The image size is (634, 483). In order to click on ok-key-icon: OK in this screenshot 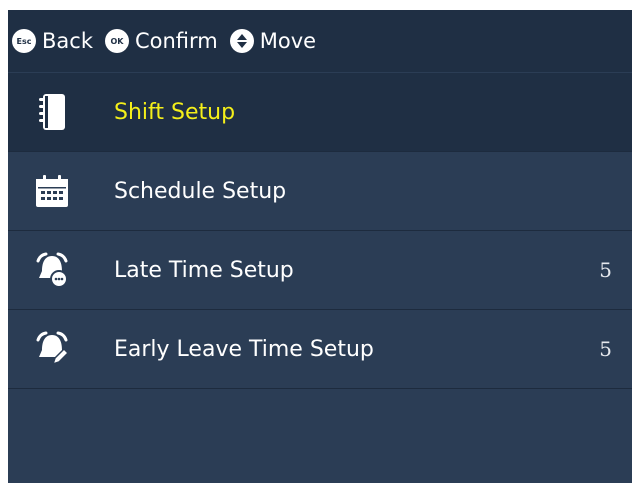, I will do `click(116, 41)`.